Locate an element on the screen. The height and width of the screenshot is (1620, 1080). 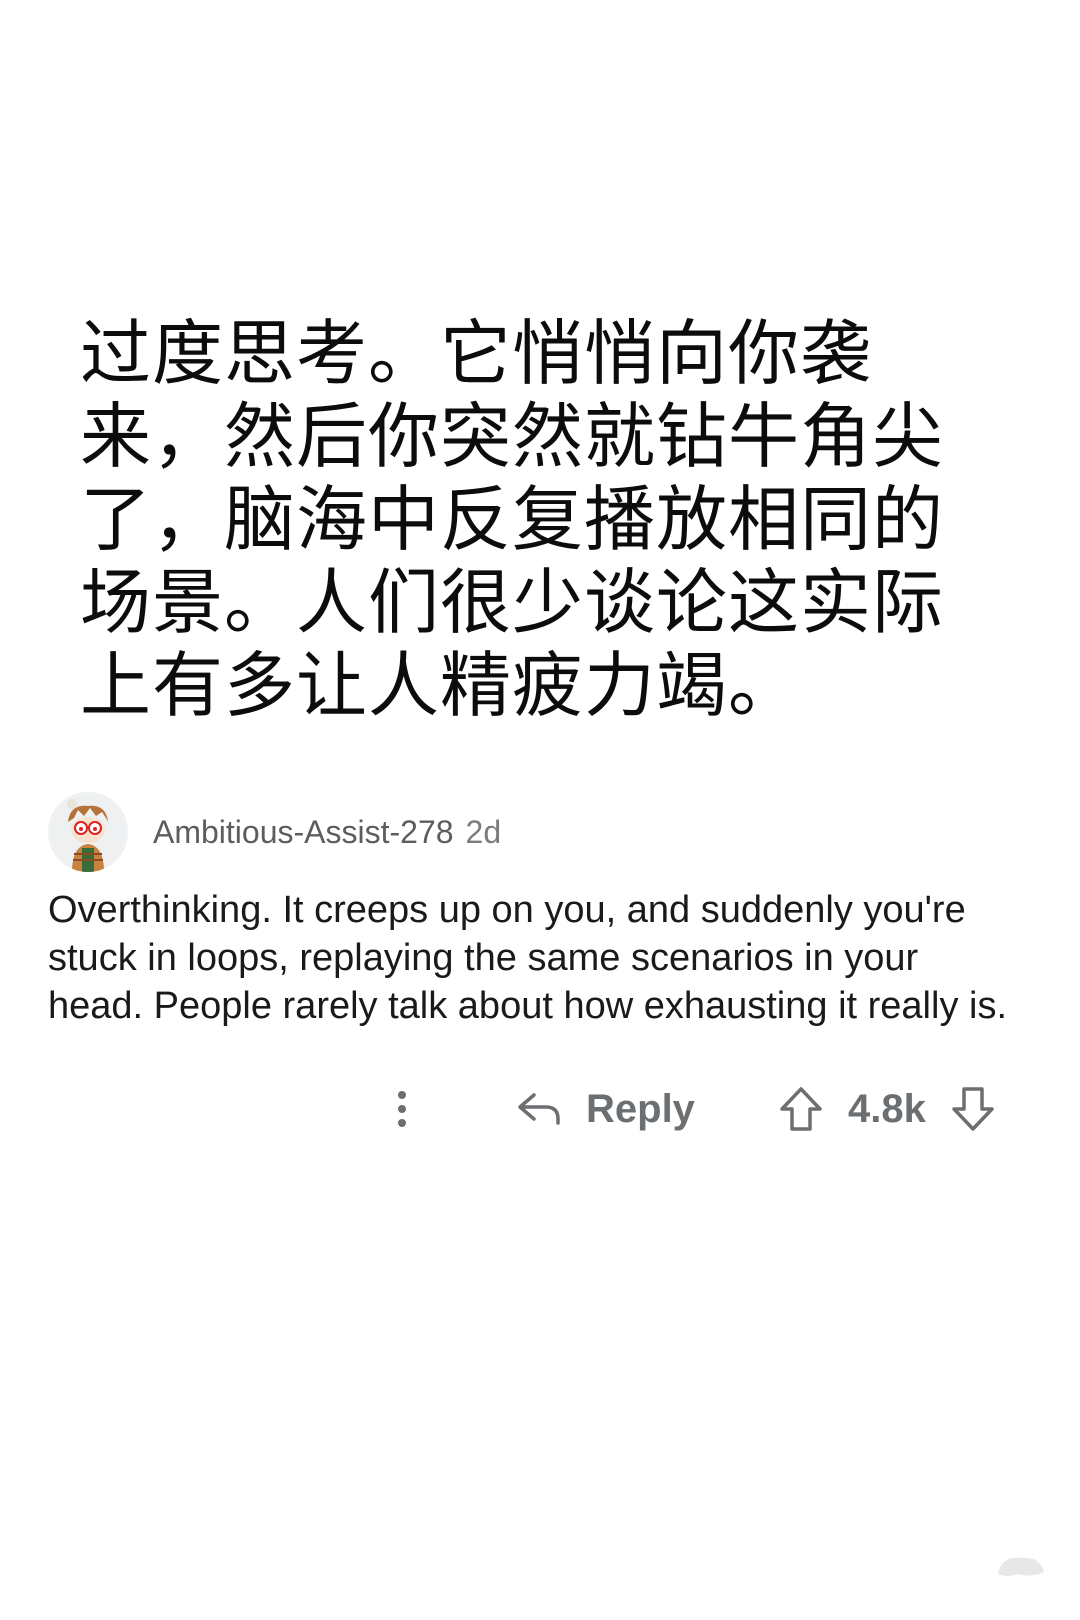
vote-group: 4.8k is located at coordinates (887, 1109).